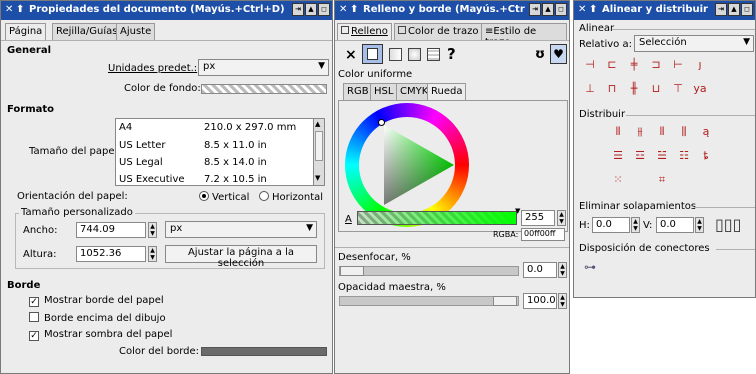 This screenshot has height=374, width=756. What do you see at coordinates (142, 145) in the screenshot?
I see `list-item: US Letter` at bounding box center [142, 145].